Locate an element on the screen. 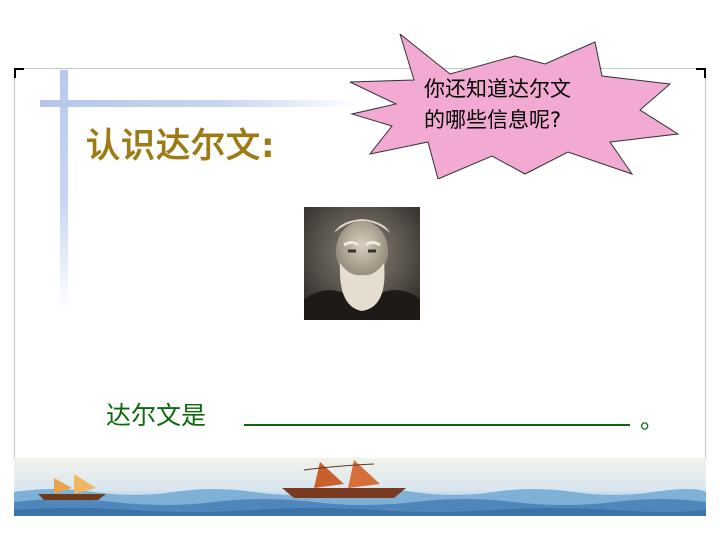  callout-line-2: 的哪些信息呢? is located at coordinates (493, 120).